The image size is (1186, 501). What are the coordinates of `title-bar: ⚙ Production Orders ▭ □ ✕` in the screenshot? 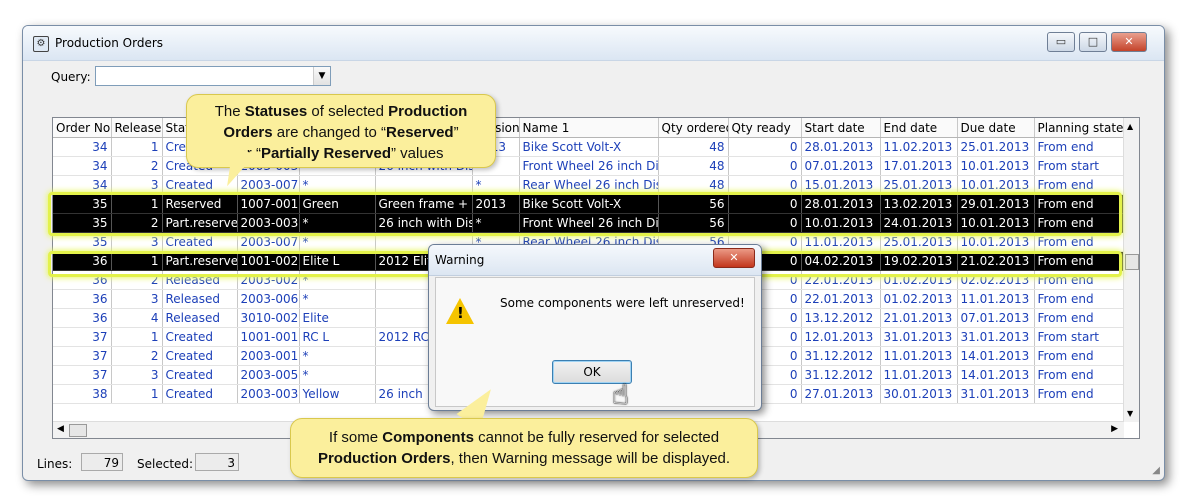 It's located at (593, 43).